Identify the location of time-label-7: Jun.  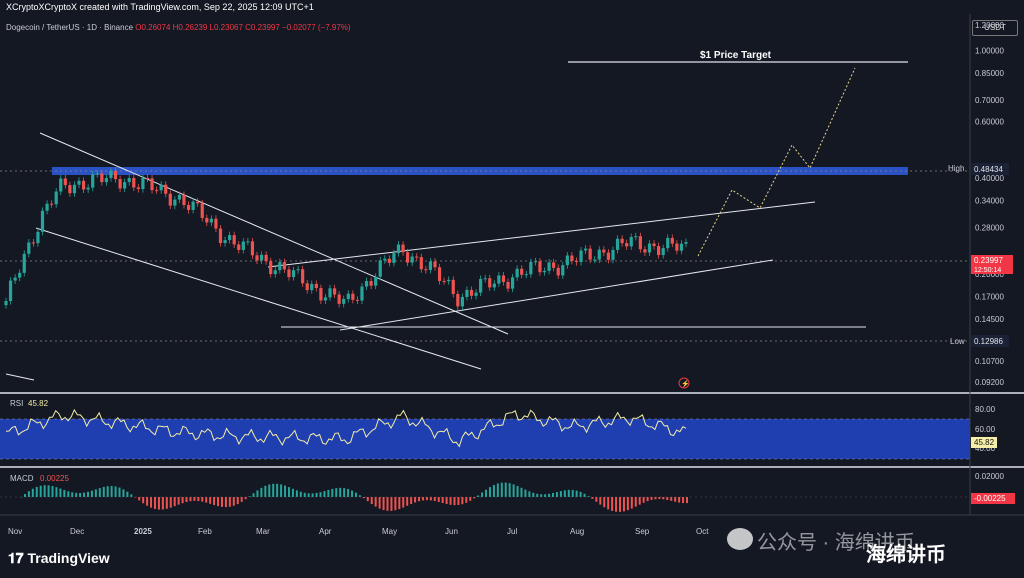
(451, 531).